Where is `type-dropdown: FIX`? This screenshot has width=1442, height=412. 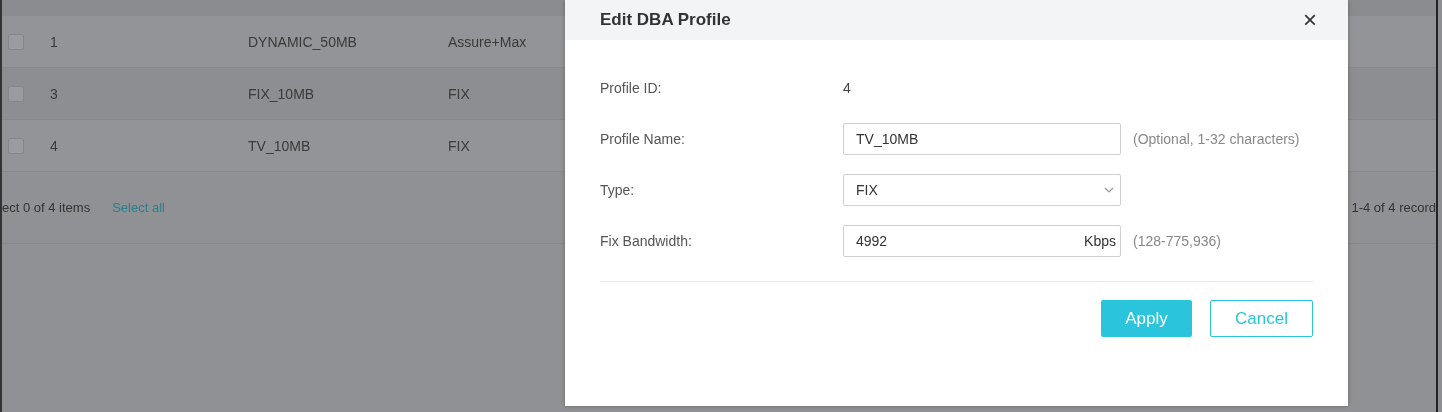
type-dropdown: FIX is located at coordinates (982, 190).